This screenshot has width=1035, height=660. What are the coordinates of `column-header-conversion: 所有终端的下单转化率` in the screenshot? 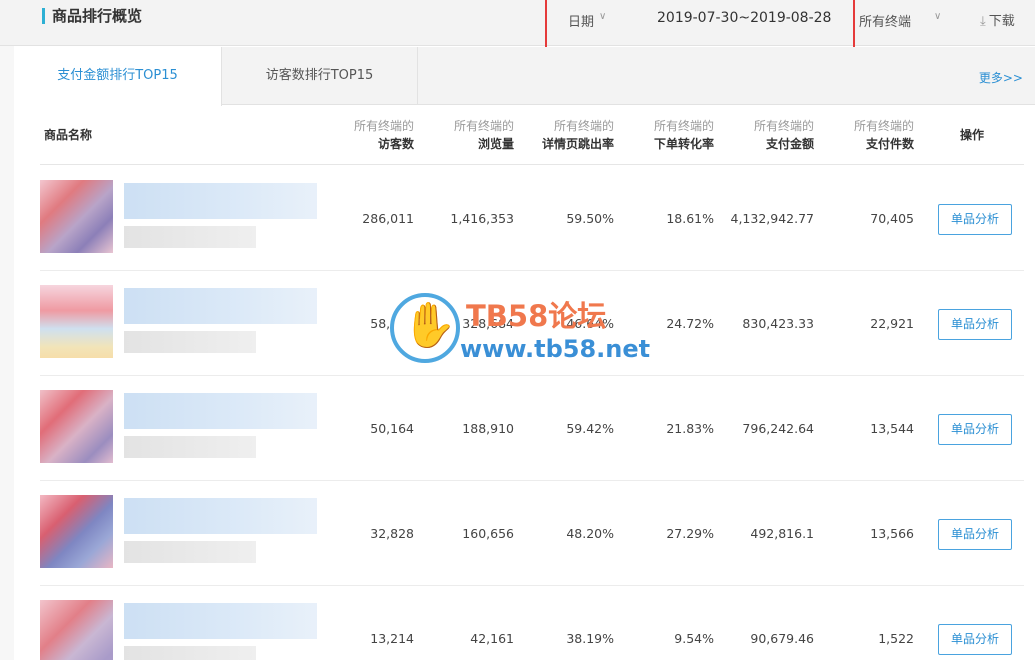 It's located at (674, 135).